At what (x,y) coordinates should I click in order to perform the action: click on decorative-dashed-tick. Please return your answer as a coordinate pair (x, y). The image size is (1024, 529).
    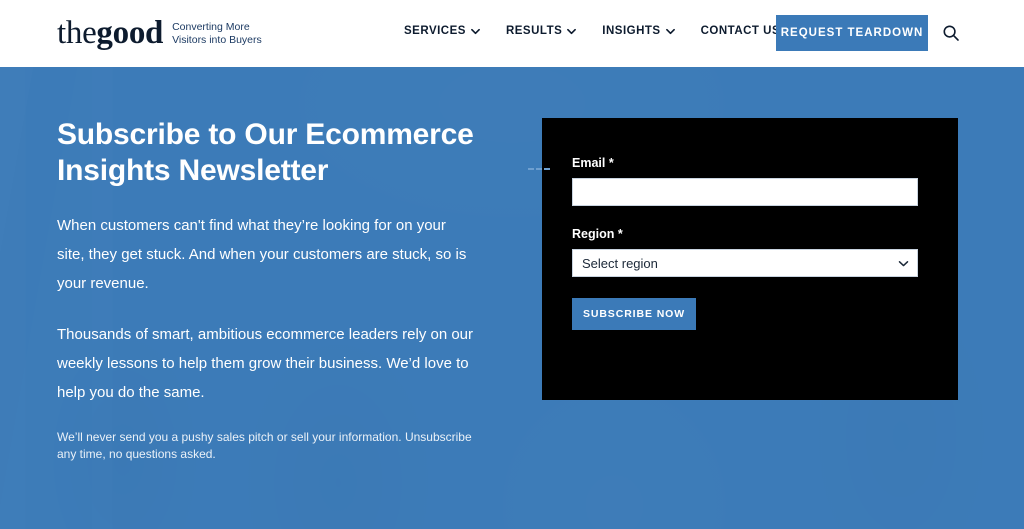
    Looking at the image, I should click on (539, 169).